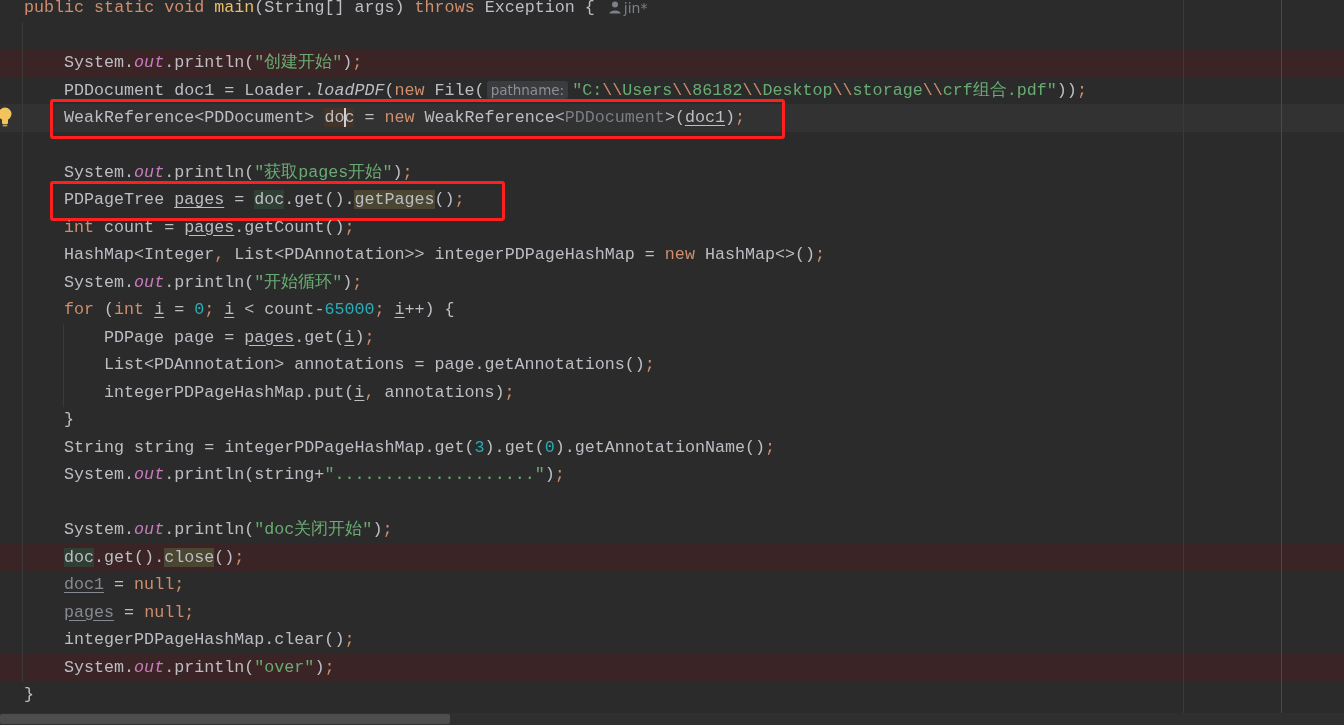 Image resolution: width=1344 pixels, height=725 pixels. I want to click on code-line: System.out.println("获取pages开始");, so click(238, 172).